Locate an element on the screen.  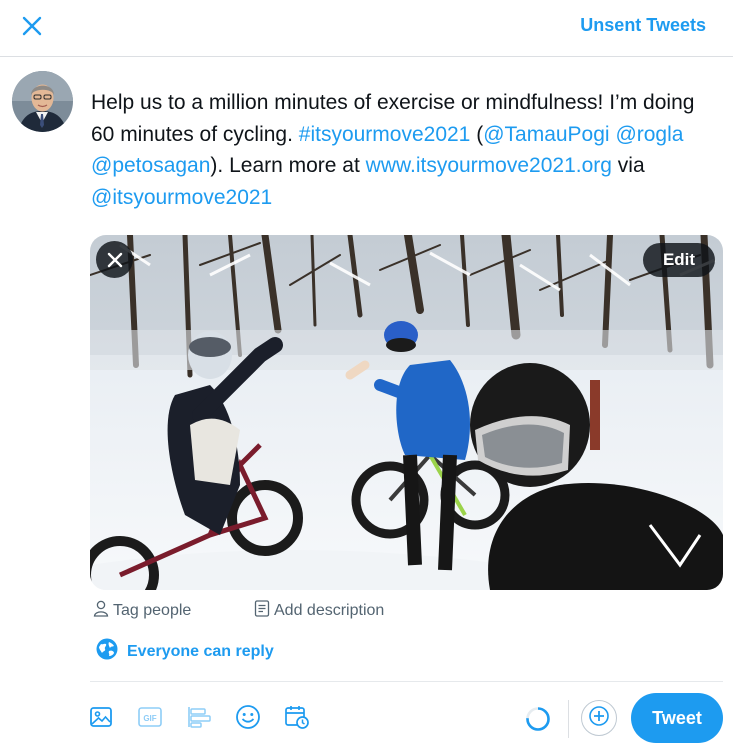
tweet-text-segment: ). Learn more at is located at coordinates (288, 165).